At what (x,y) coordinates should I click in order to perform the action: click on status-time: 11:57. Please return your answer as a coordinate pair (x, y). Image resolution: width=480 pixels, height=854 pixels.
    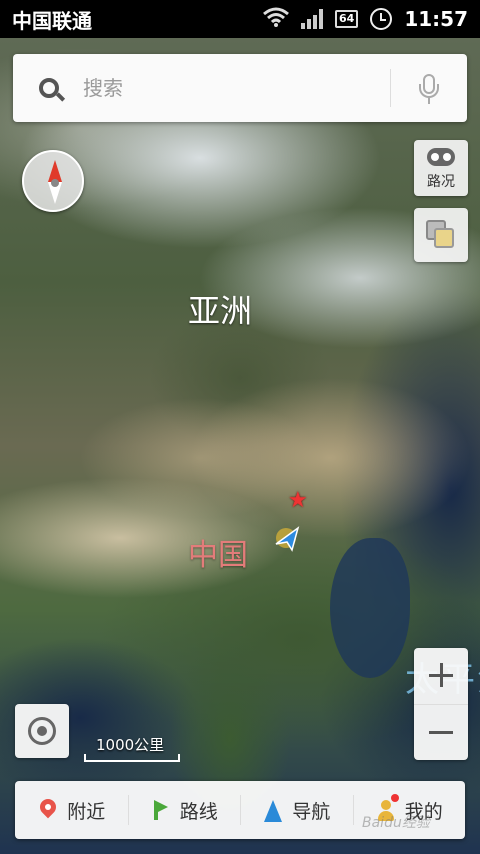
    Looking at the image, I should click on (436, 19).